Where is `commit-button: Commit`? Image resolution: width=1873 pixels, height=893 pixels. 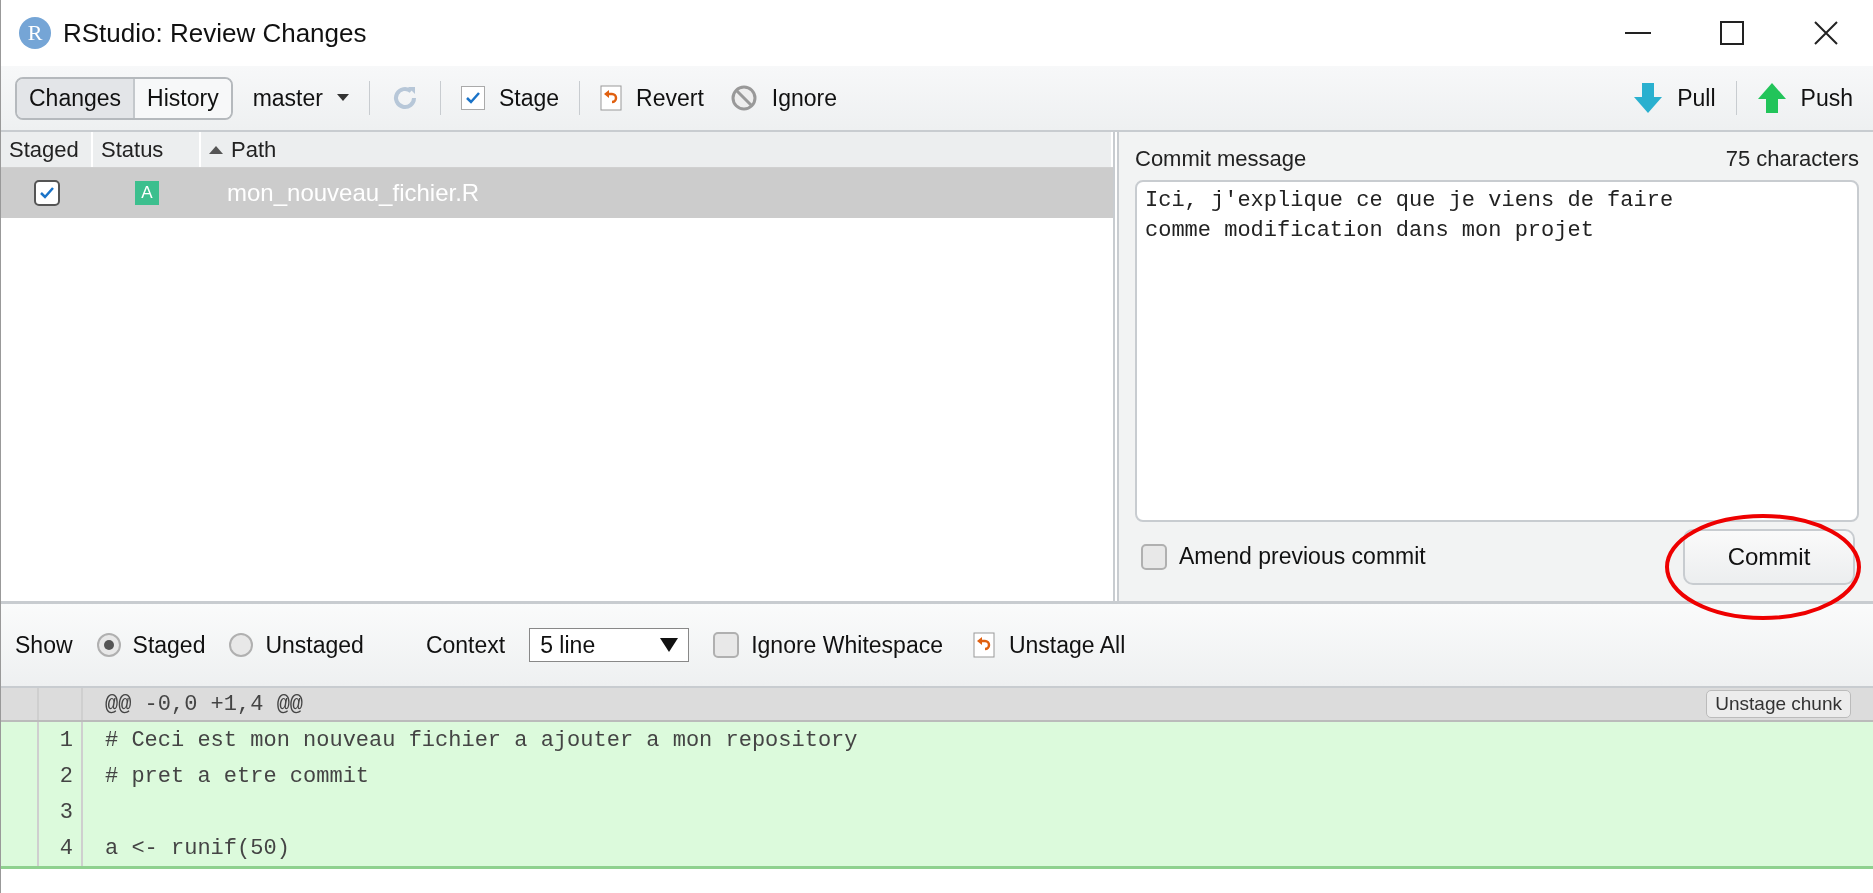
commit-button: Commit is located at coordinates (1769, 556).